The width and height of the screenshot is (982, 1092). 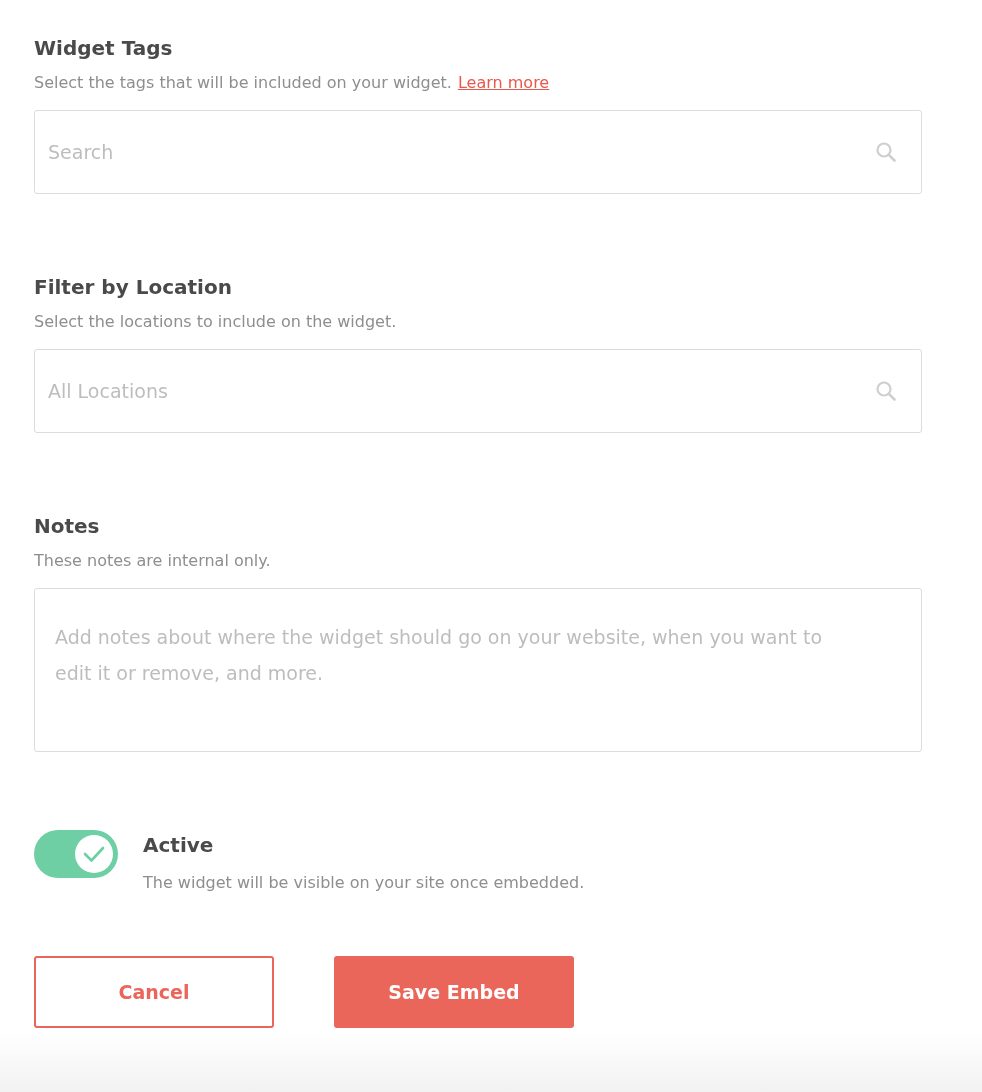 I want to click on save-button: Save Embed, so click(x=454, y=992).